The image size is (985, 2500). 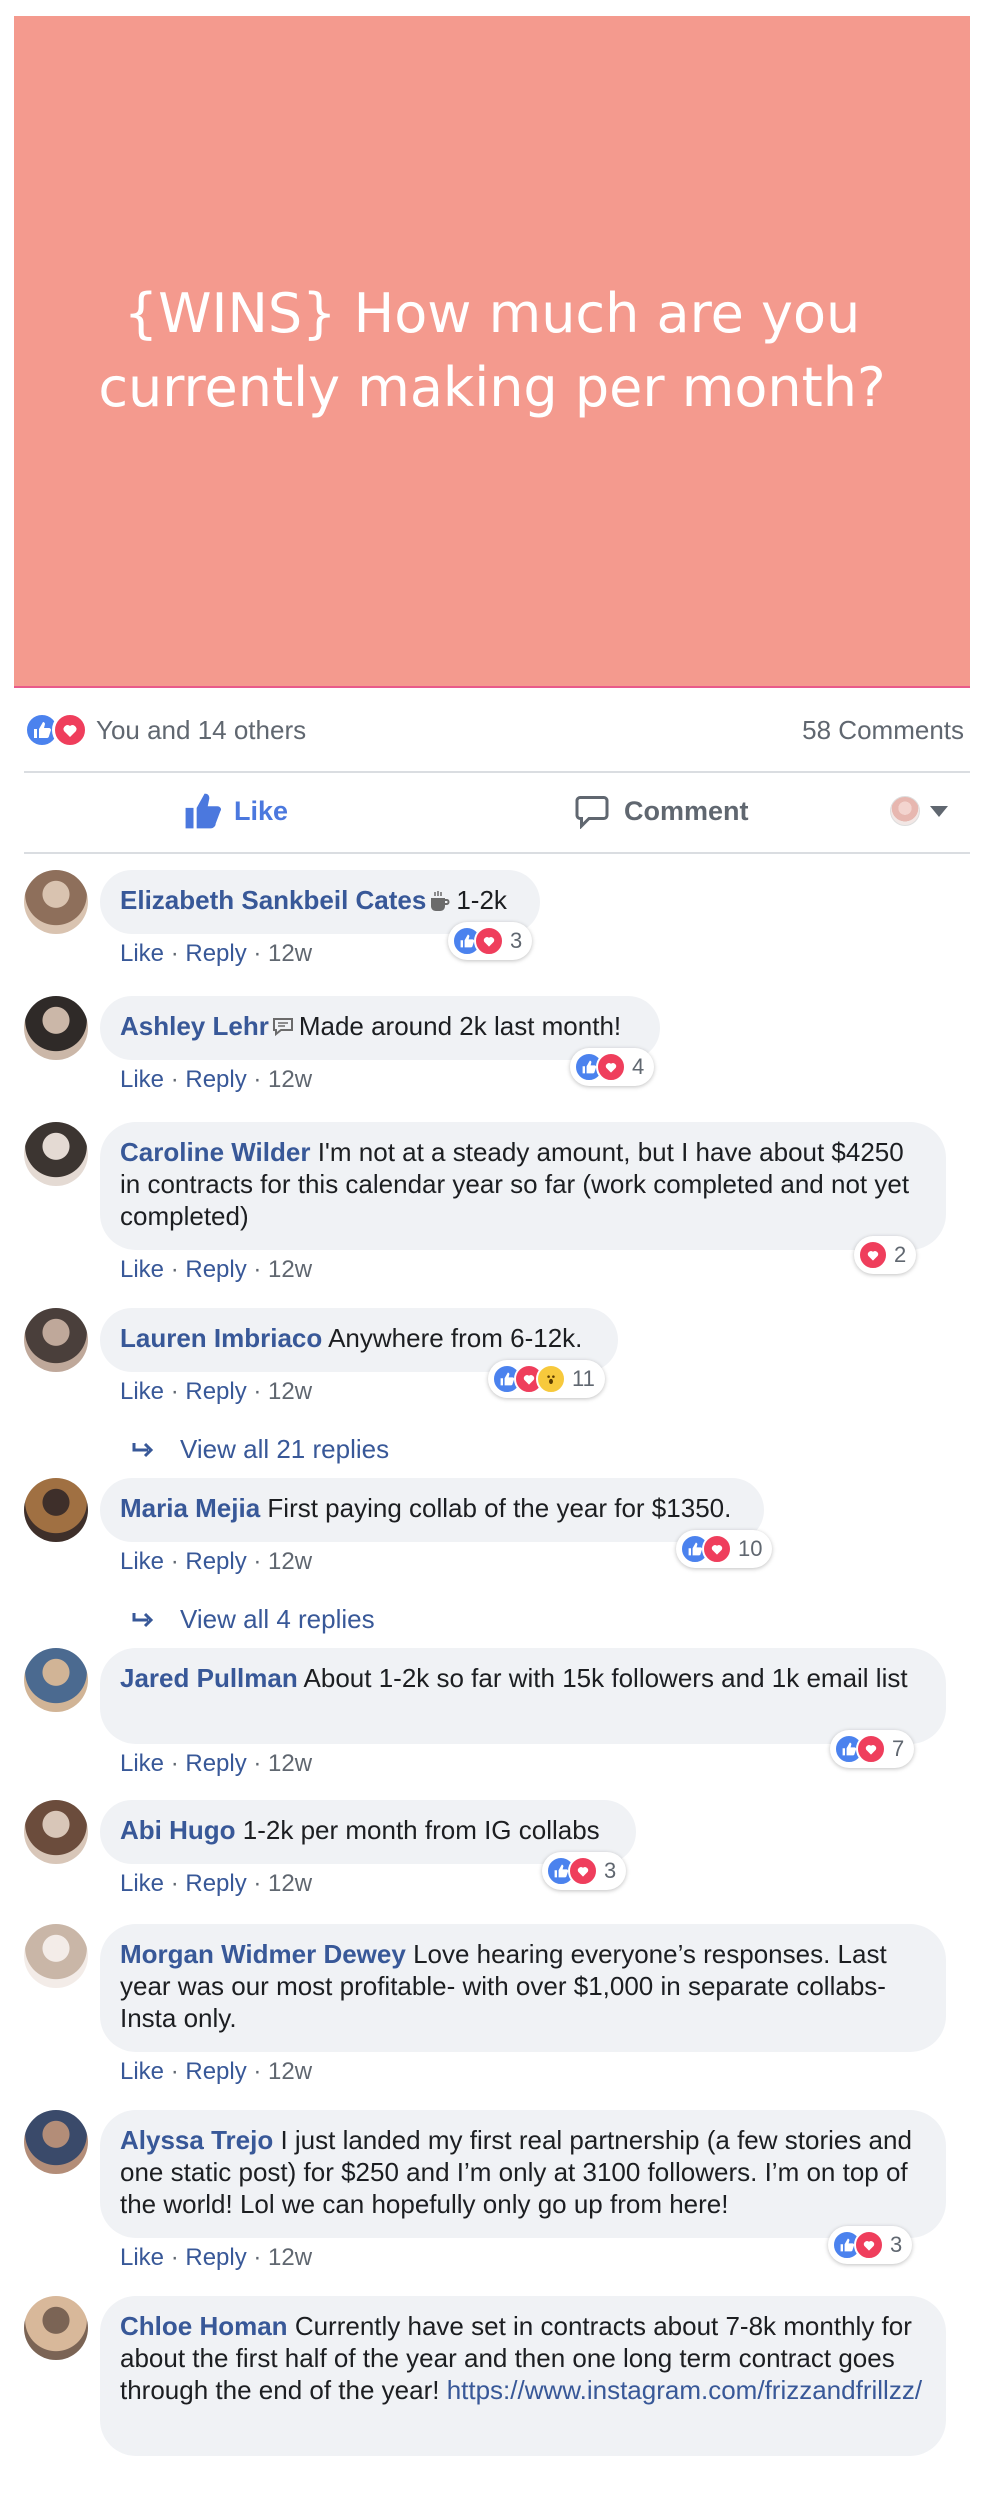 I want to click on commenter-name: Elizabeth Sankbeil Cates, so click(x=273, y=900).